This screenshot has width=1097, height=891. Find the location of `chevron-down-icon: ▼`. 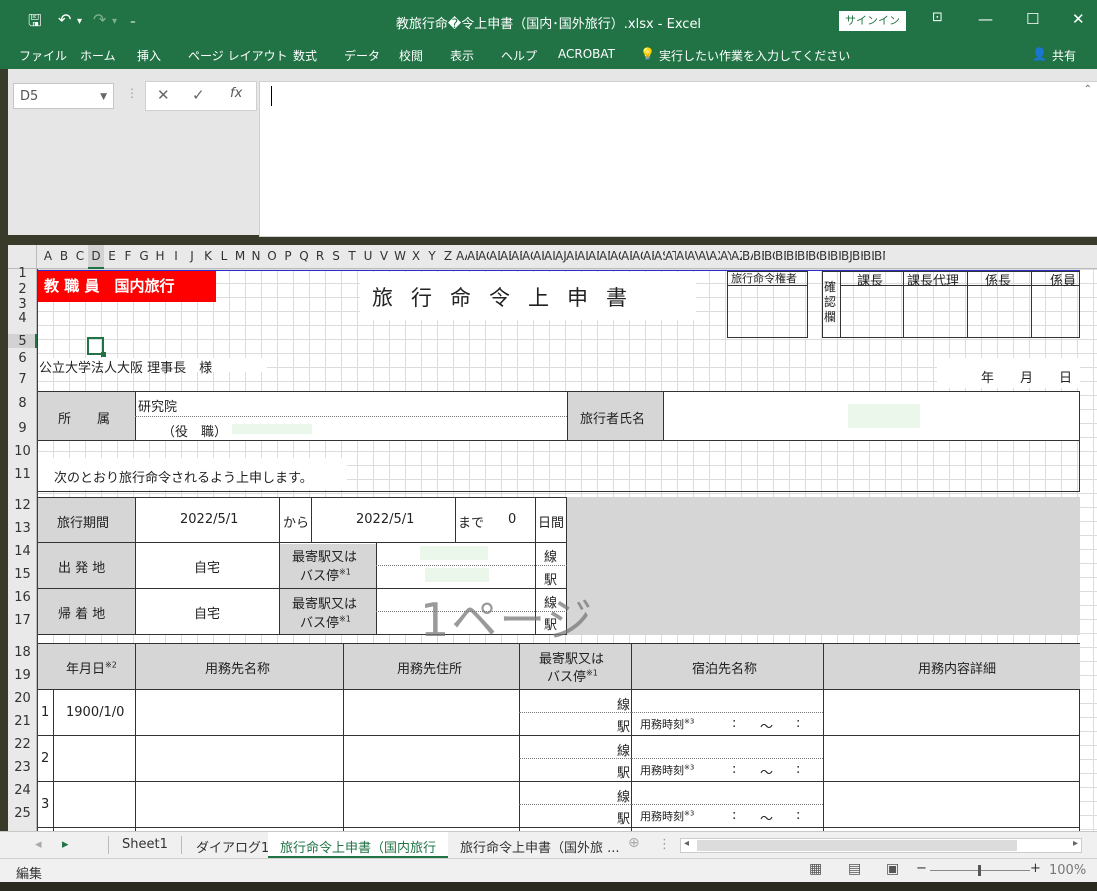

chevron-down-icon: ▼ is located at coordinates (103, 97).